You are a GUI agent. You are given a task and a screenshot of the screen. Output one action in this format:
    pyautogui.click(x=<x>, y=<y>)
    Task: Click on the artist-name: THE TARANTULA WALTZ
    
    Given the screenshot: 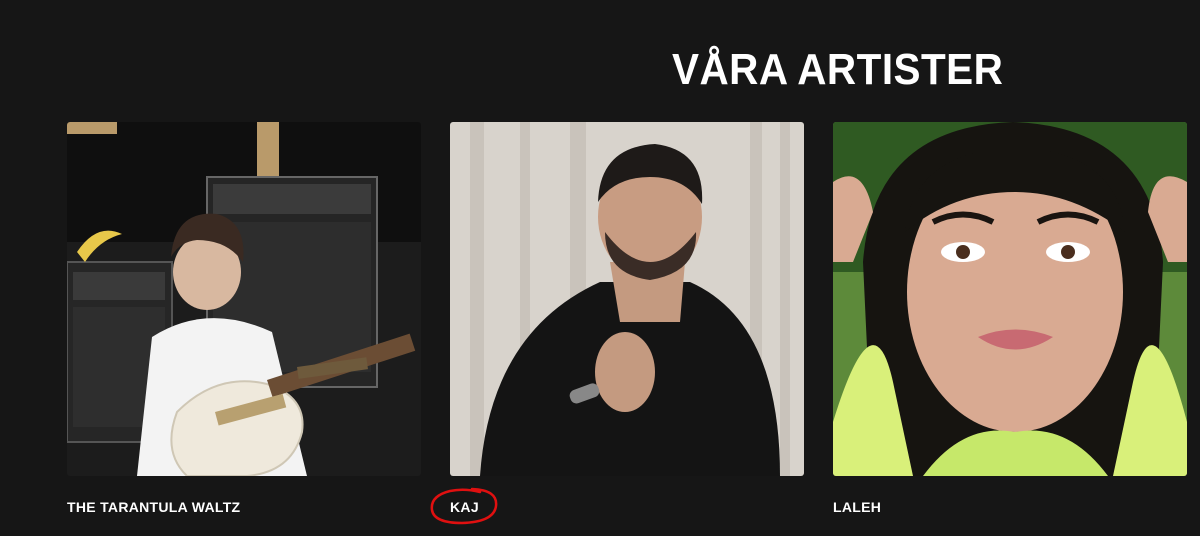 What is the action you would take?
    pyautogui.click(x=153, y=507)
    